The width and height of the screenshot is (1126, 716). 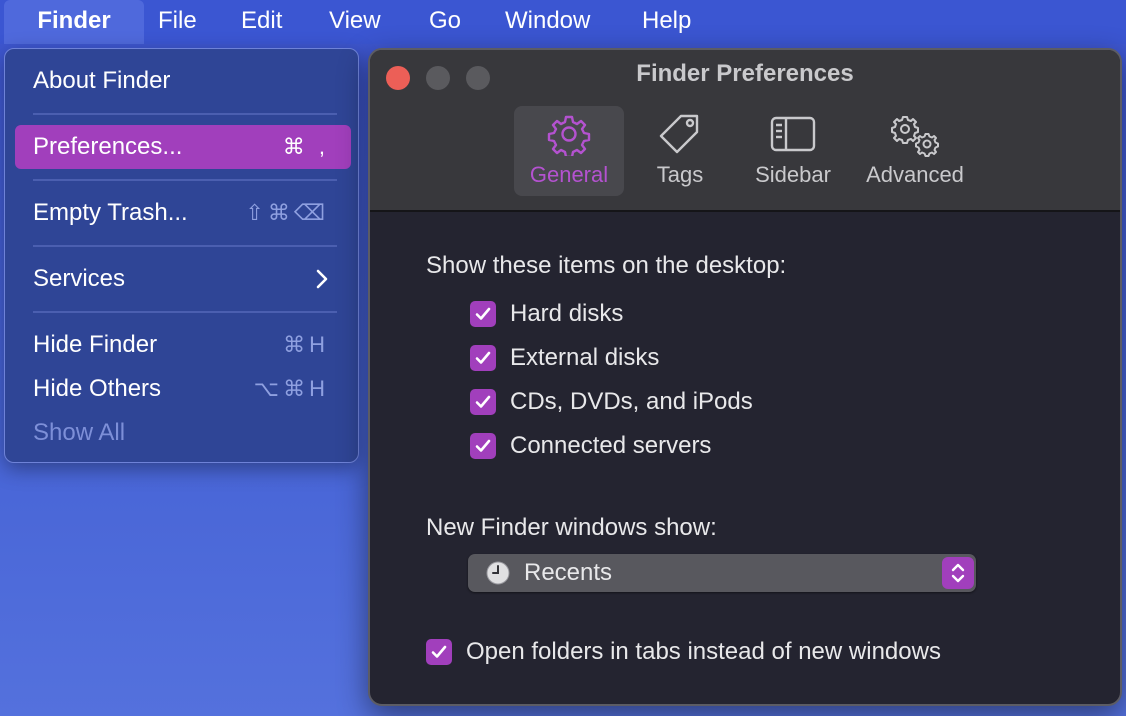 I want to click on menu-item-hide-finder: Hide Finder ⌘H, so click(x=183, y=345).